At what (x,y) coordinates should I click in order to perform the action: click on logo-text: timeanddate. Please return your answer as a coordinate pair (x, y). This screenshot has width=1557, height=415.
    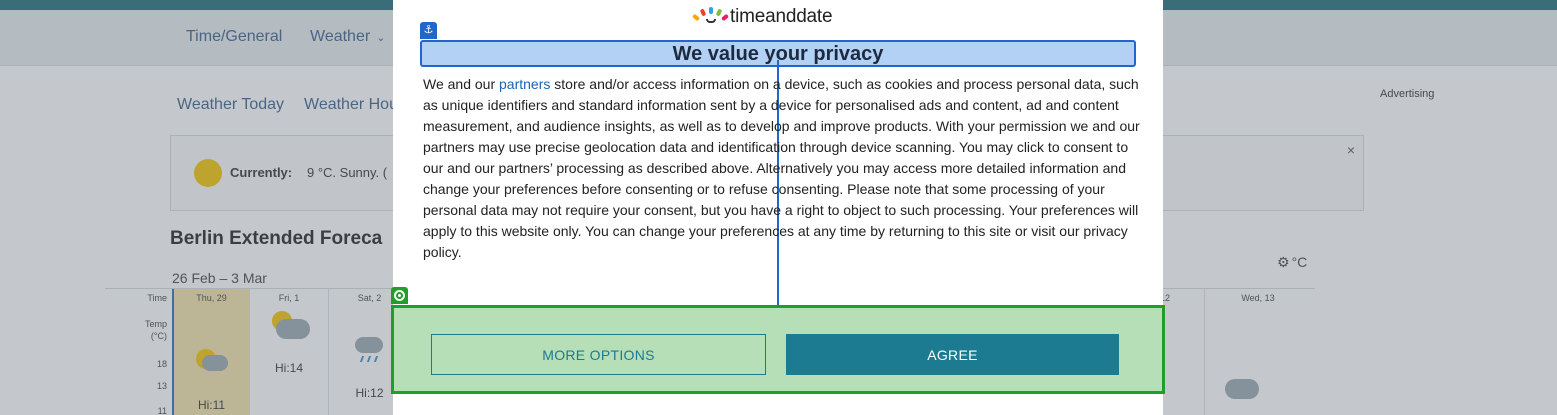
    Looking at the image, I should click on (781, 16).